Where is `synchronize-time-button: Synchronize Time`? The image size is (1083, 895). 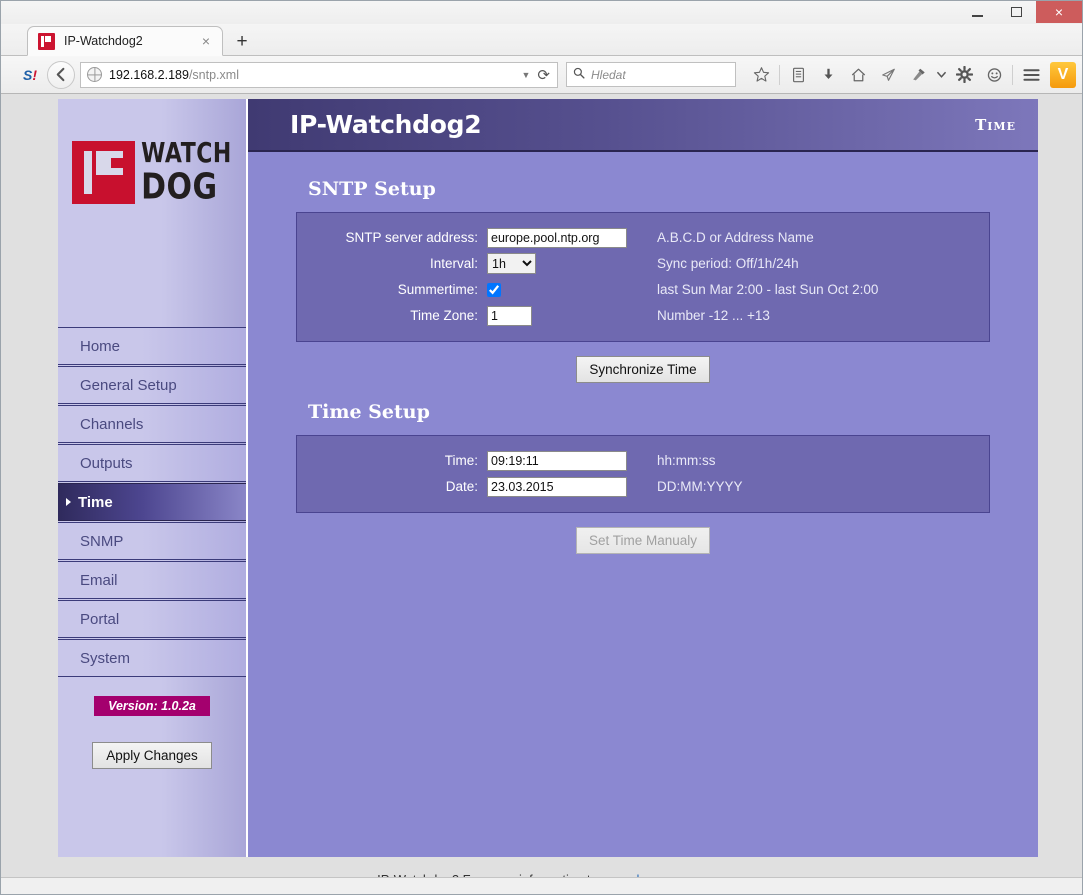
synchronize-time-button: Synchronize Time is located at coordinates (643, 369).